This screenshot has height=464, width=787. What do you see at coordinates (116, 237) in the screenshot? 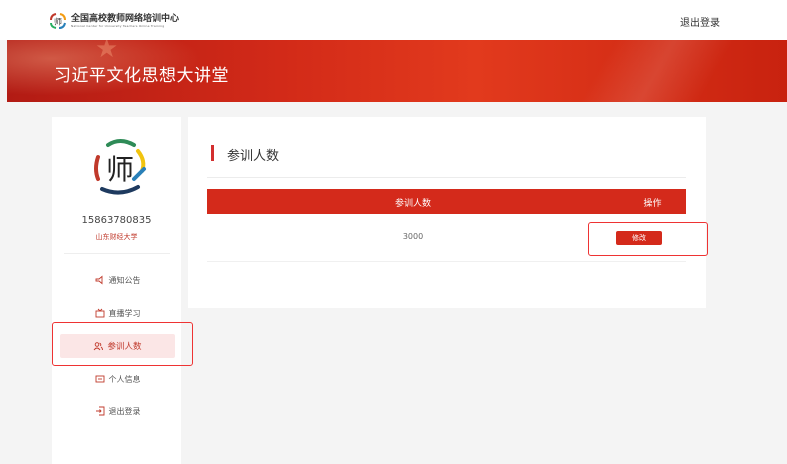
I see `user-school: 山东财经大学` at bounding box center [116, 237].